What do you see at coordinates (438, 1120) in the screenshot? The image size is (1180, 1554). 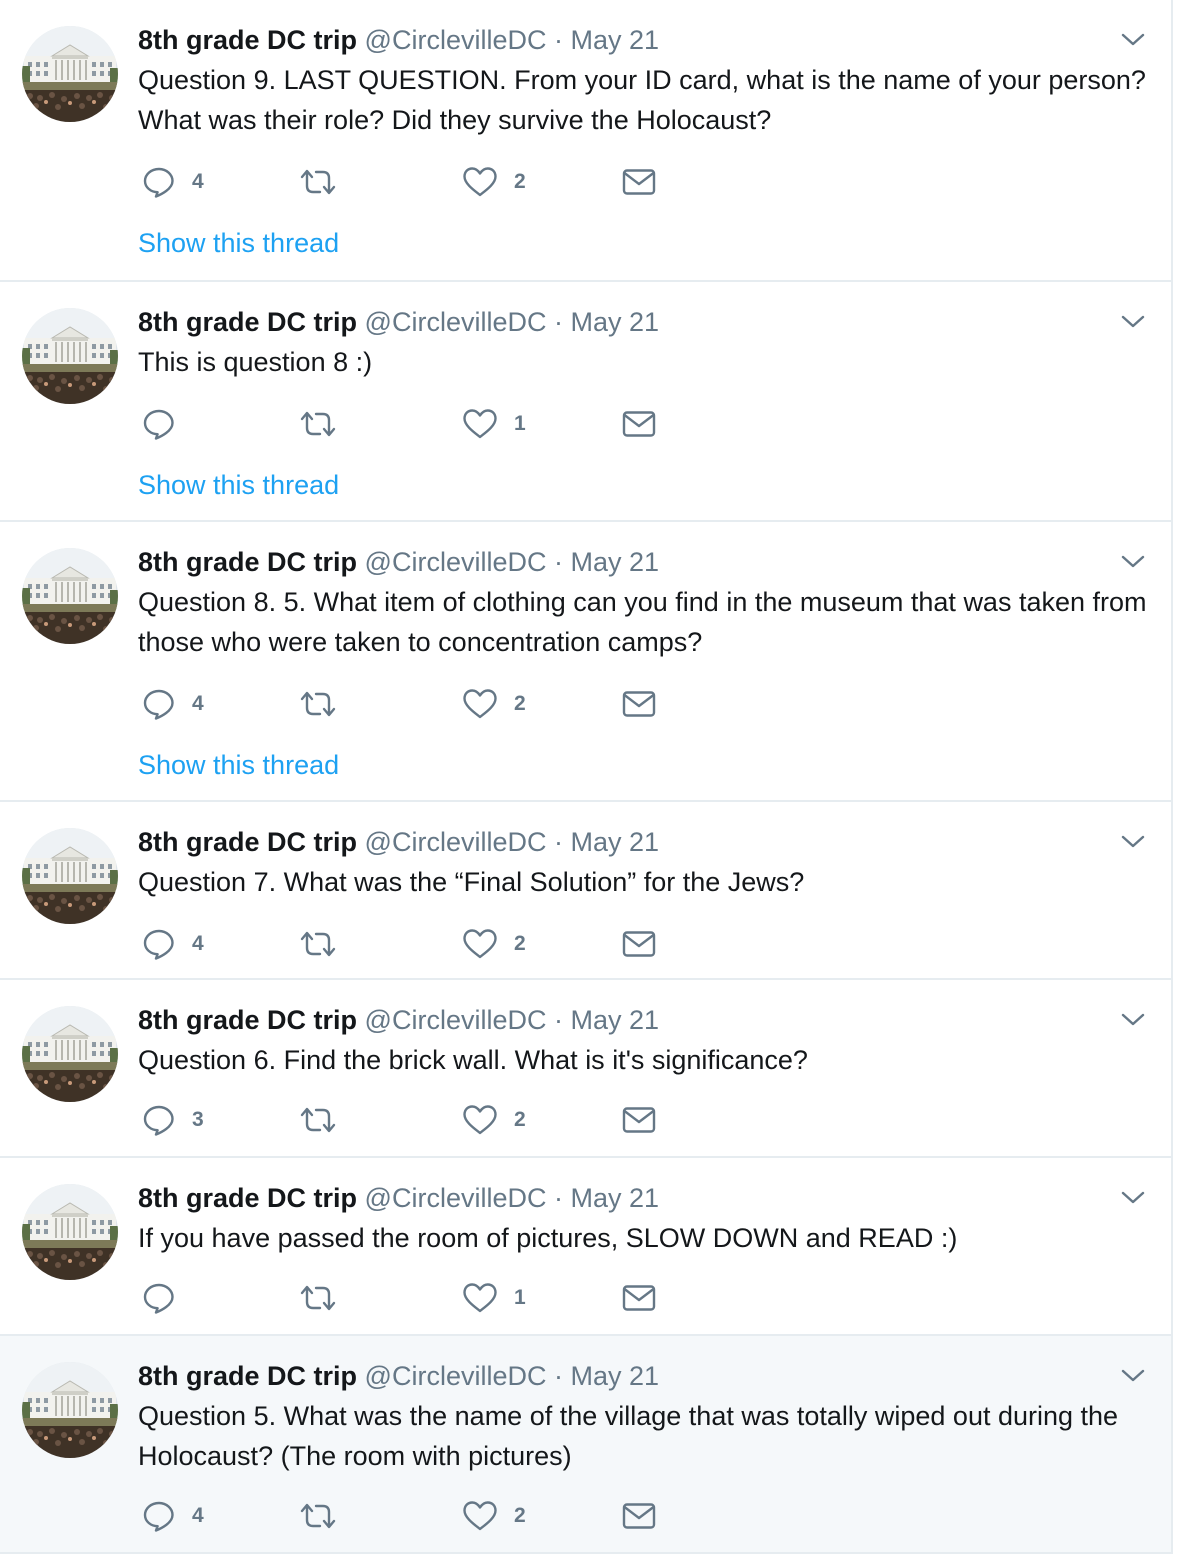 I see `tweet-actions: 3 2` at bounding box center [438, 1120].